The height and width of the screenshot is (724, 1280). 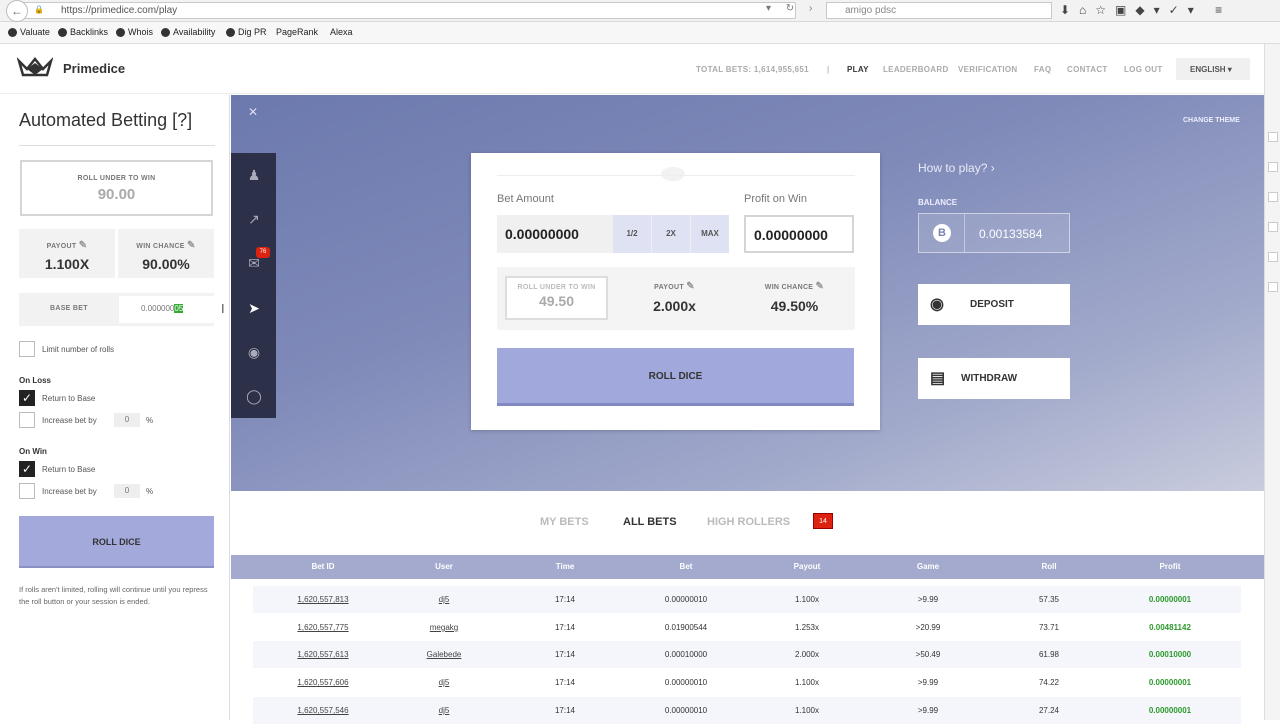 I want to click on nav-contact: CONTACT, so click(x=1087, y=69).